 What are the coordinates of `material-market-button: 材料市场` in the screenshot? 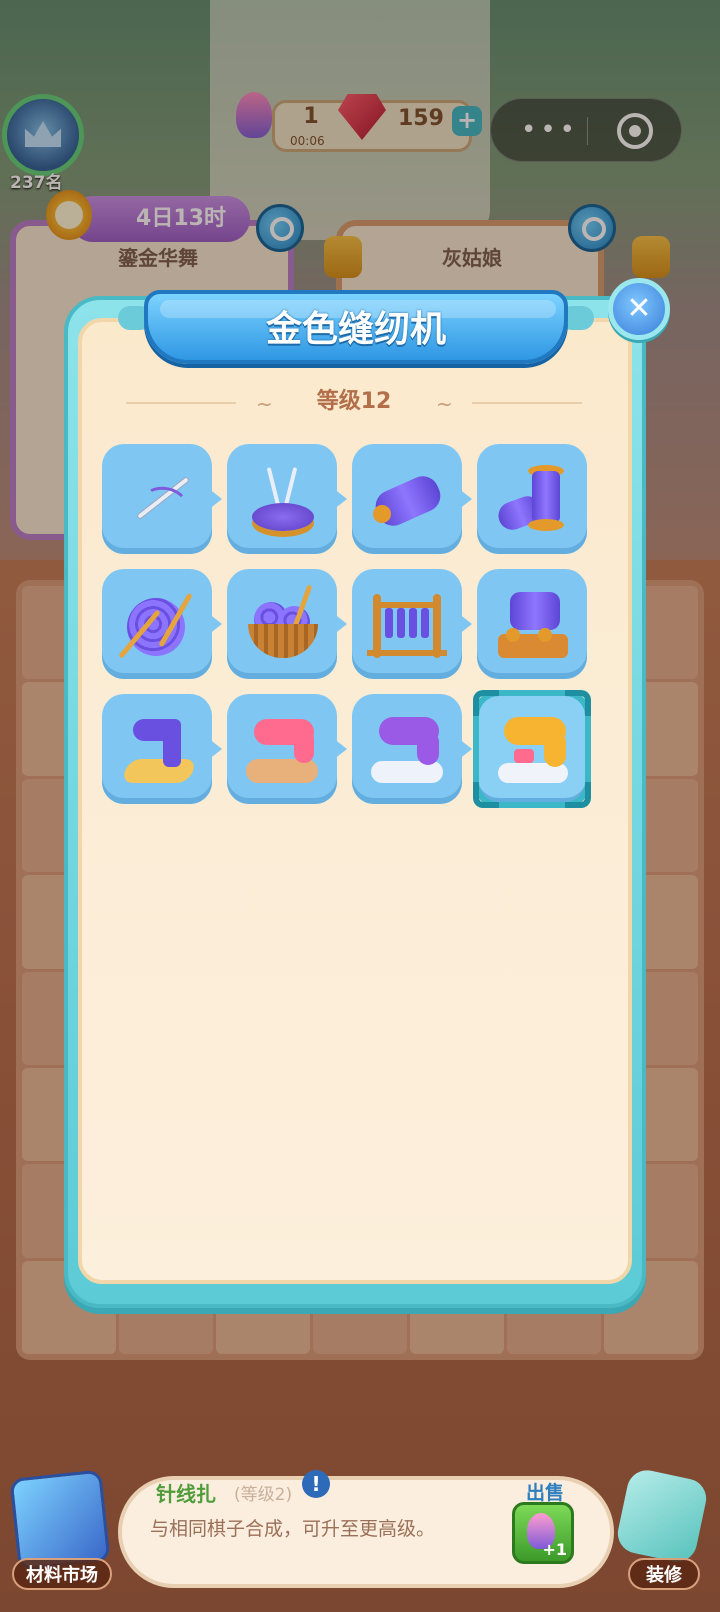 It's located at (62, 1574).